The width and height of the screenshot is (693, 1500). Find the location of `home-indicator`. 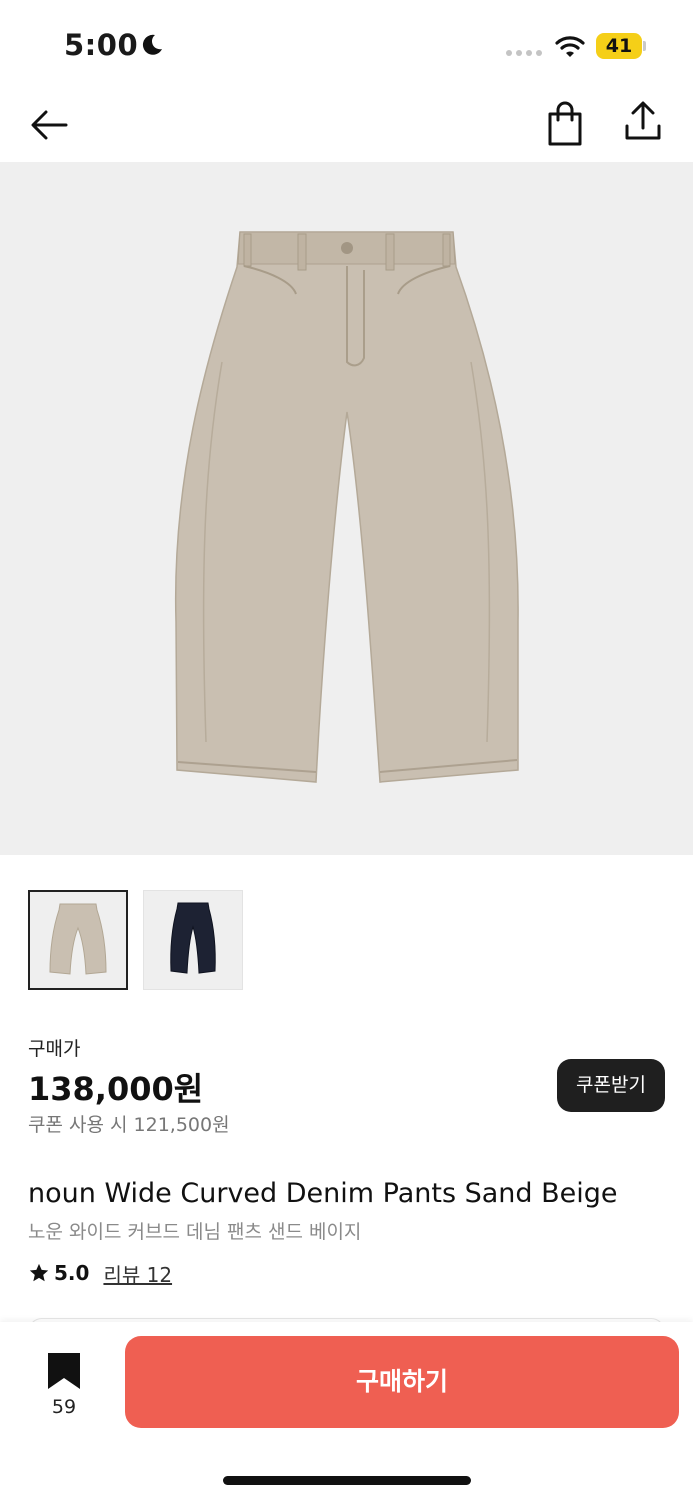

home-indicator is located at coordinates (347, 1480).